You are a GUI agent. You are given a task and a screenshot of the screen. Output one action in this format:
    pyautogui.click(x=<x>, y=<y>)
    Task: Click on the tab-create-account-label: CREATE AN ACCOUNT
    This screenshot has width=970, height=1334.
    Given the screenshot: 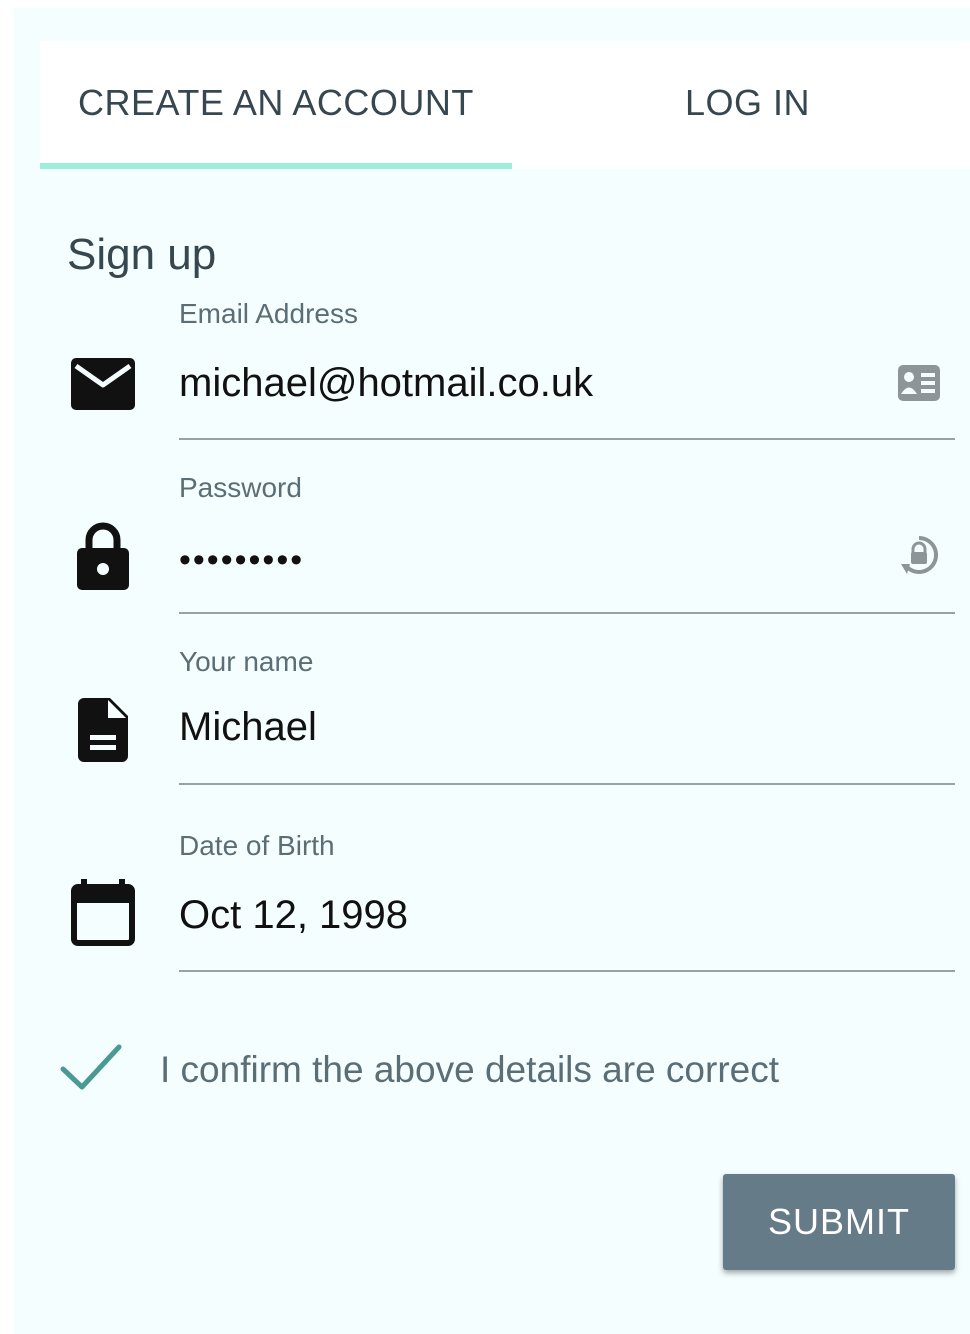 What is the action you would take?
    pyautogui.click(x=276, y=102)
    